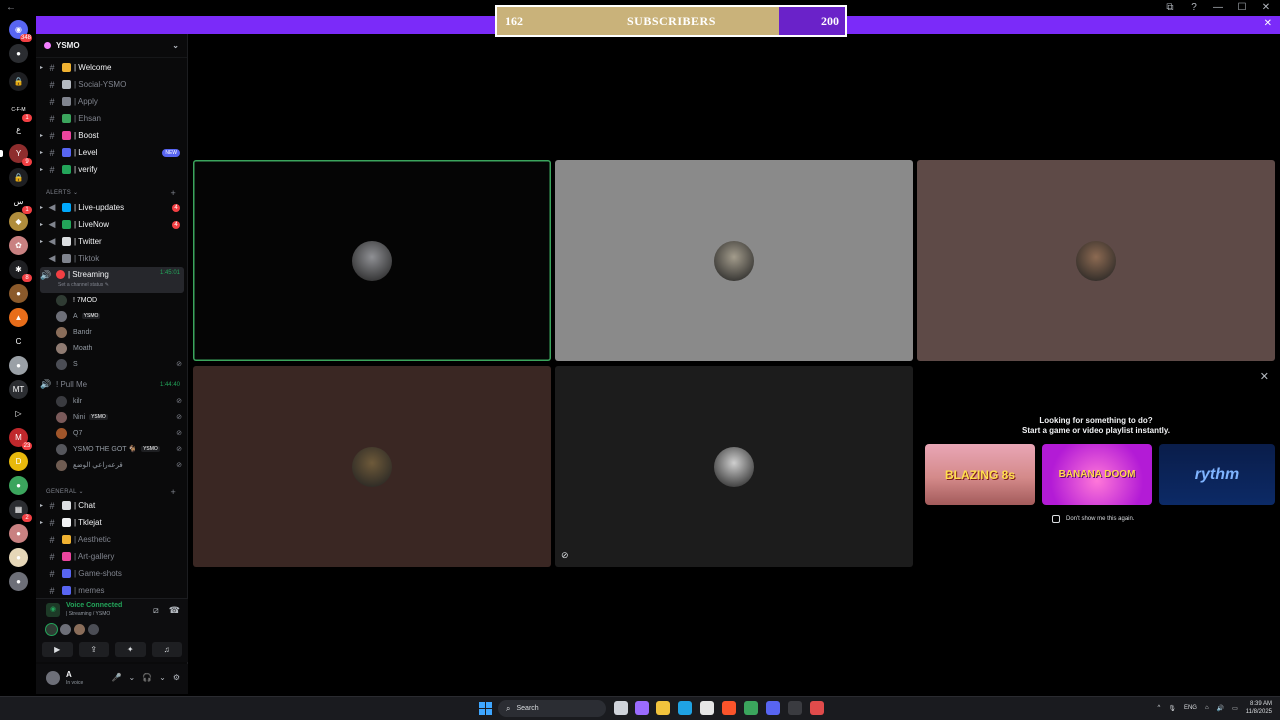 This screenshot has width=1280, height=720. Describe the element at coordinates (1235, 708) in the screenshot. I see `battery-icon: ▭` at that location.